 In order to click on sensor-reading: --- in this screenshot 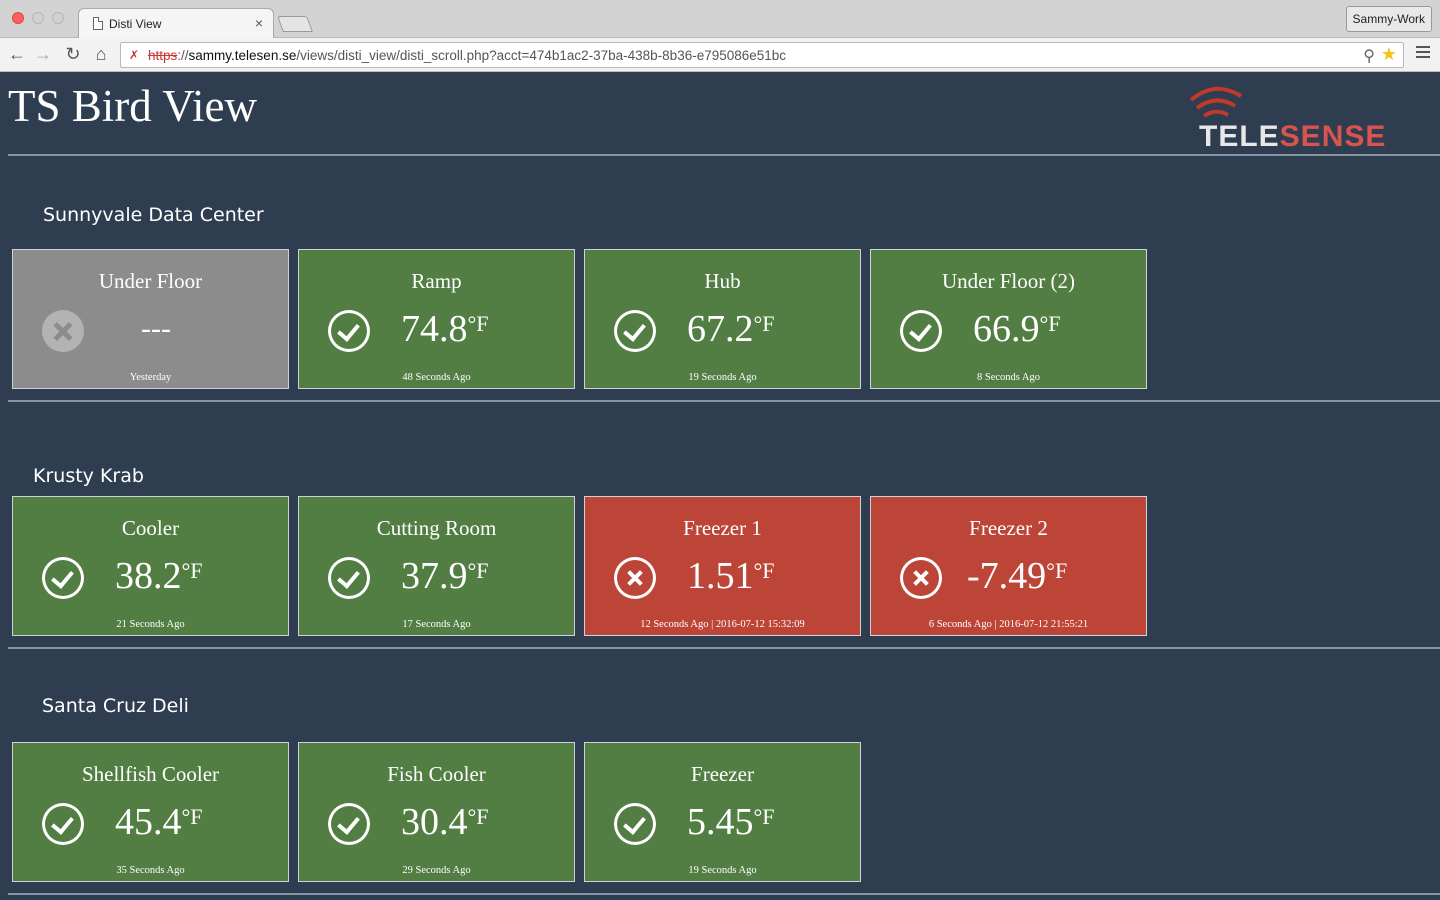, I will do `click(156, 328)`.